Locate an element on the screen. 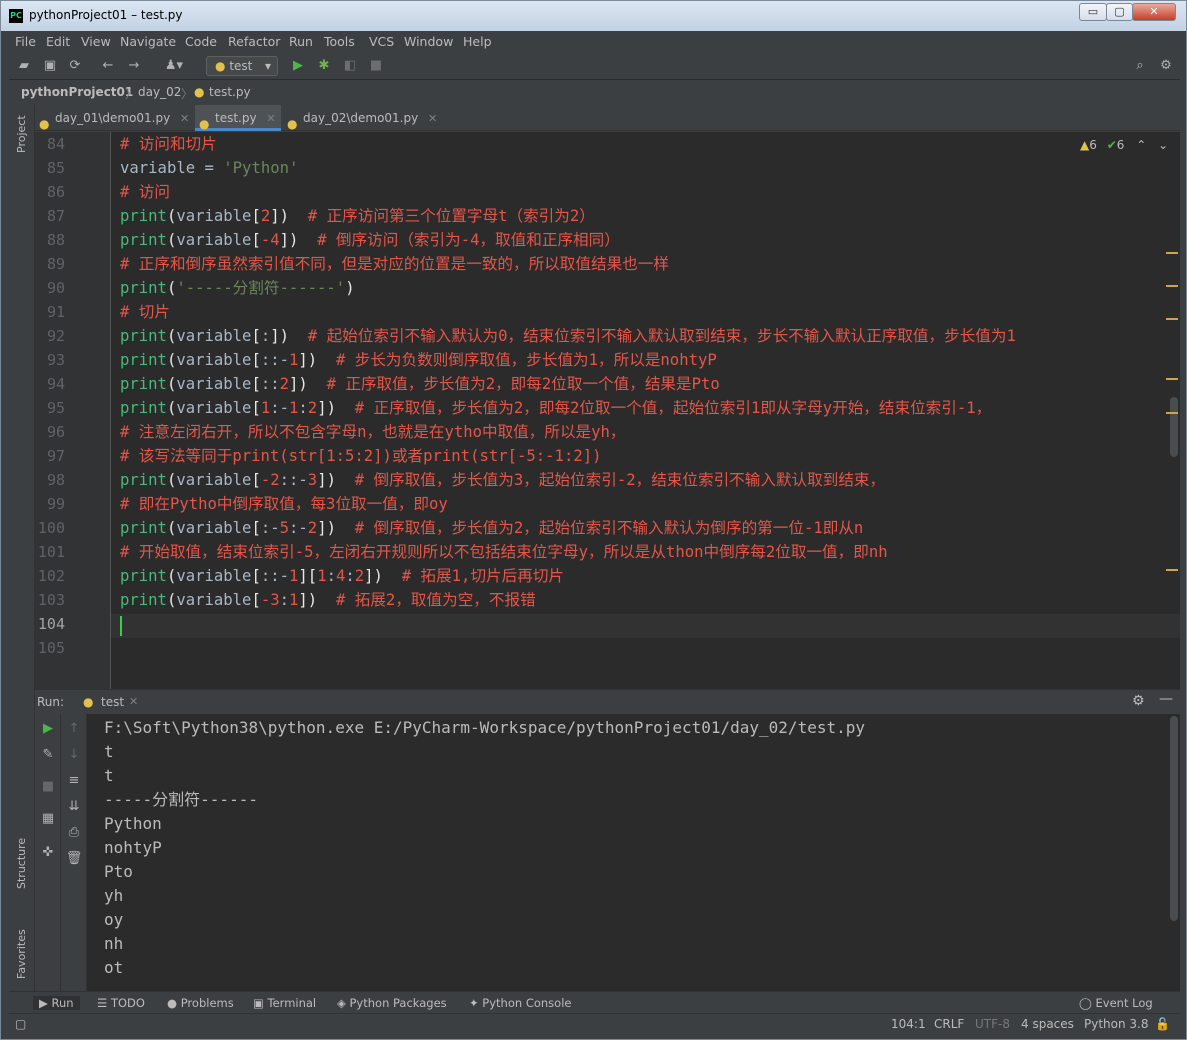 The width and height of the screenshot is (1187, 1040). code-line: variable = 'Python' is located at coordinates (209, 168).